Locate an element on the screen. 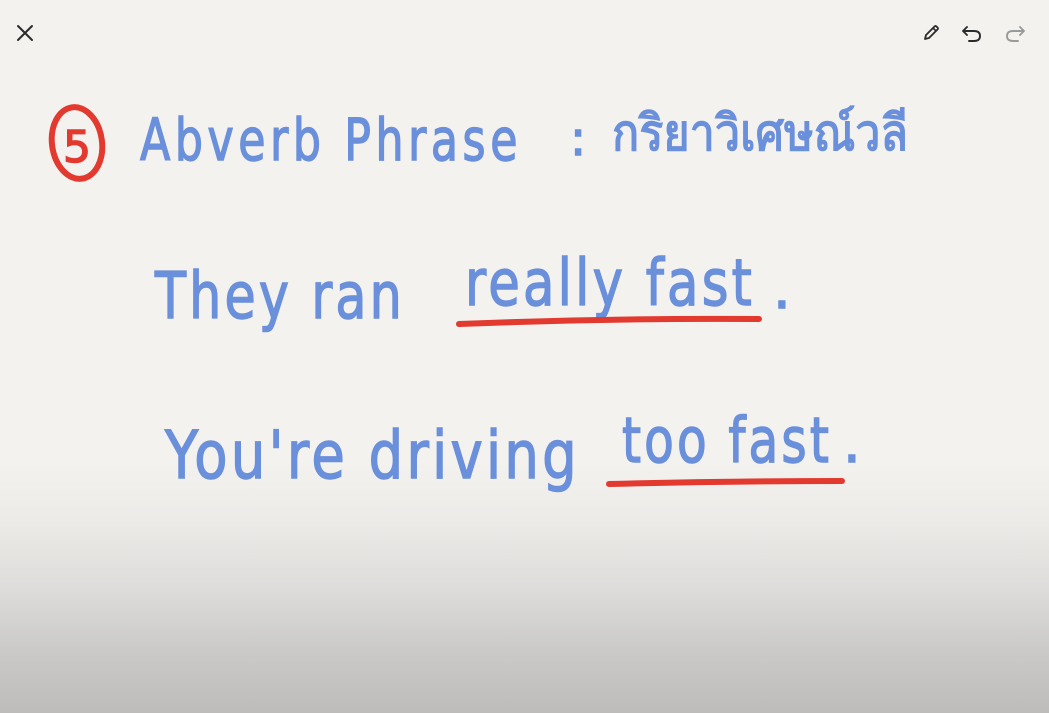 The image size is (1049, 713). sentence-1-underlined: really fast is located at coordinates (610, 284).